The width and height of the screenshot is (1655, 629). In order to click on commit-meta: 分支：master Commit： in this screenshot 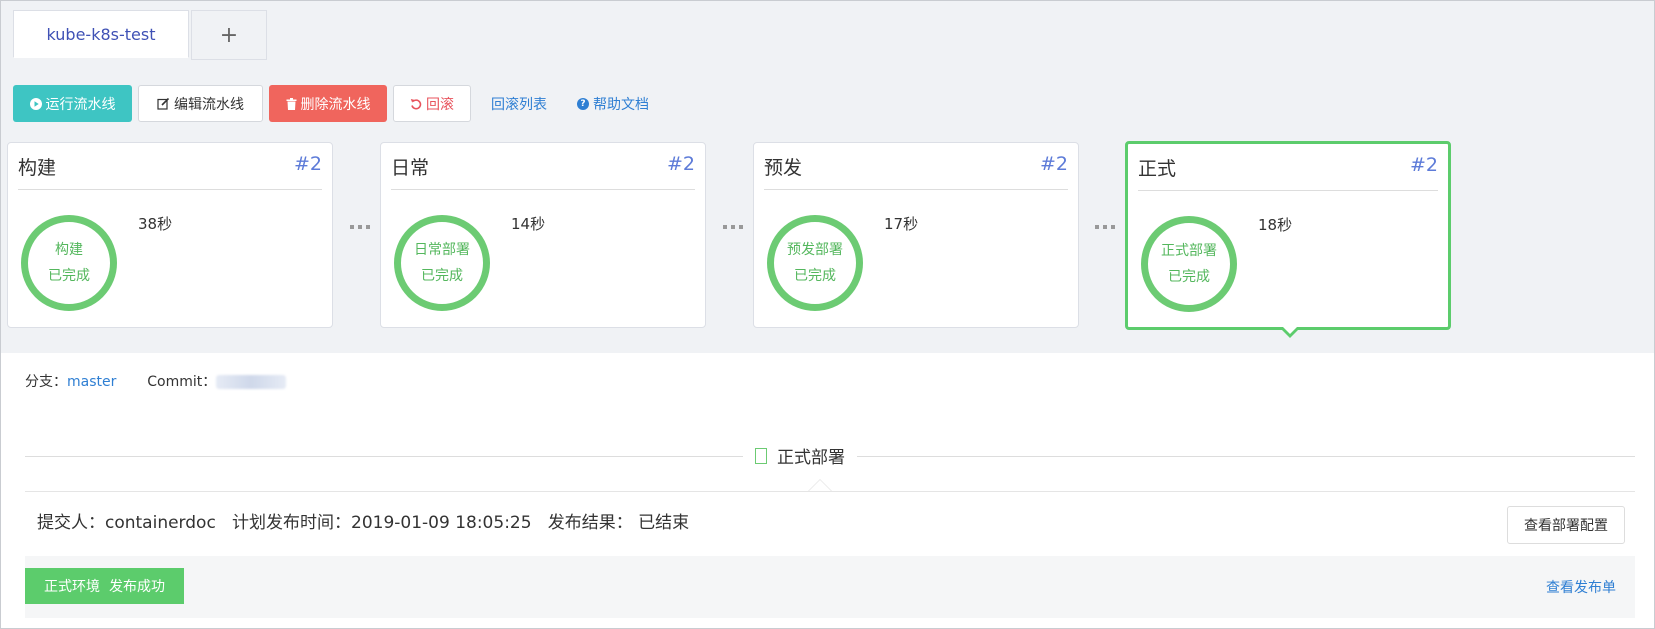, I will do `click(156, 381)`.